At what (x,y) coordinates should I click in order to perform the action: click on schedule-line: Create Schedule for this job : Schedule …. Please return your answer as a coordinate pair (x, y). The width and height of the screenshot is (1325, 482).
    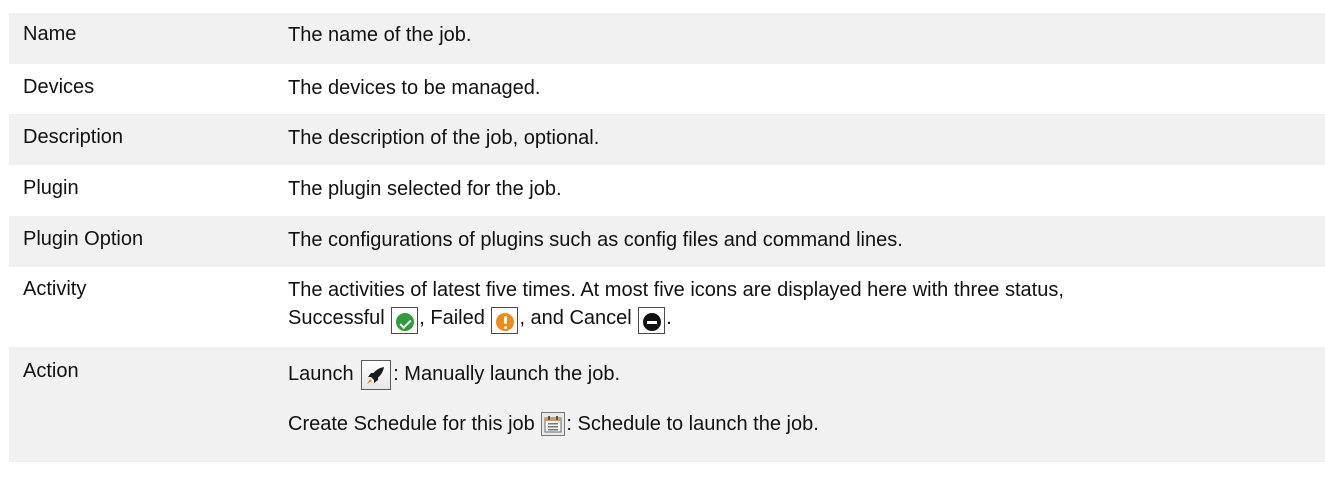
    Looking at the image, I should click on (800, 424).